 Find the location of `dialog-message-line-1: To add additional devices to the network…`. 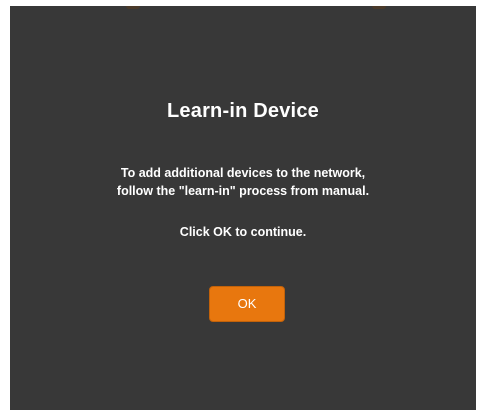

dialog-message-line-1: To add additional devices to the network… is located at coordinates (243, 173).